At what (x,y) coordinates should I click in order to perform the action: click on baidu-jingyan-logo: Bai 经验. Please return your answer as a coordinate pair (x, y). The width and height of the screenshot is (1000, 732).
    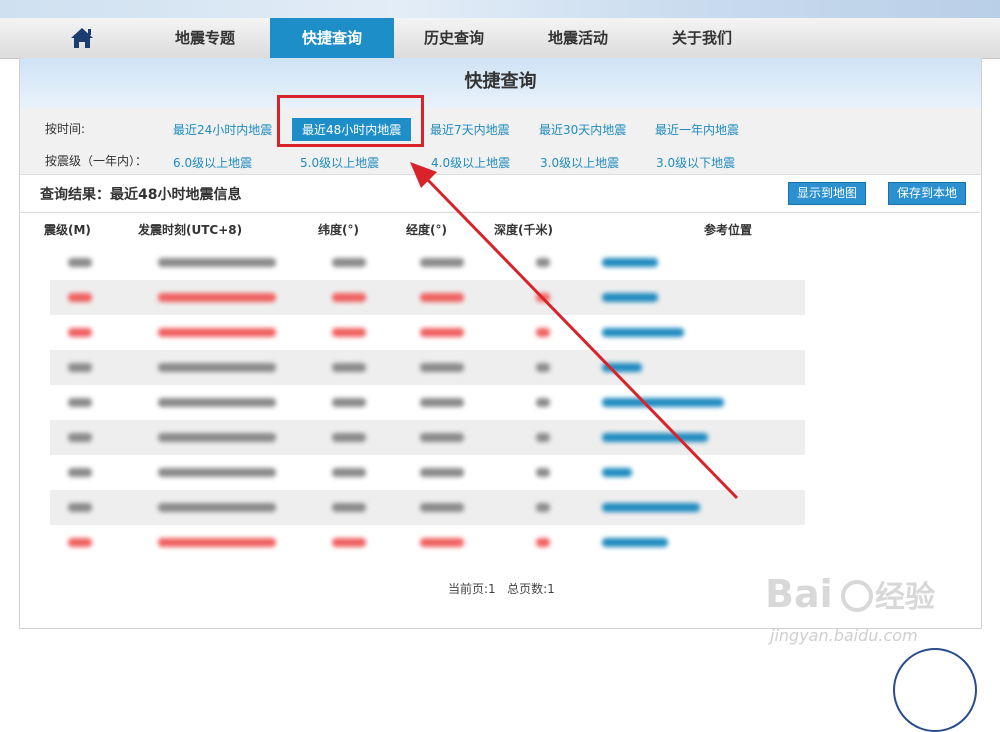
    Looking at the image, I should click on (855, 594).